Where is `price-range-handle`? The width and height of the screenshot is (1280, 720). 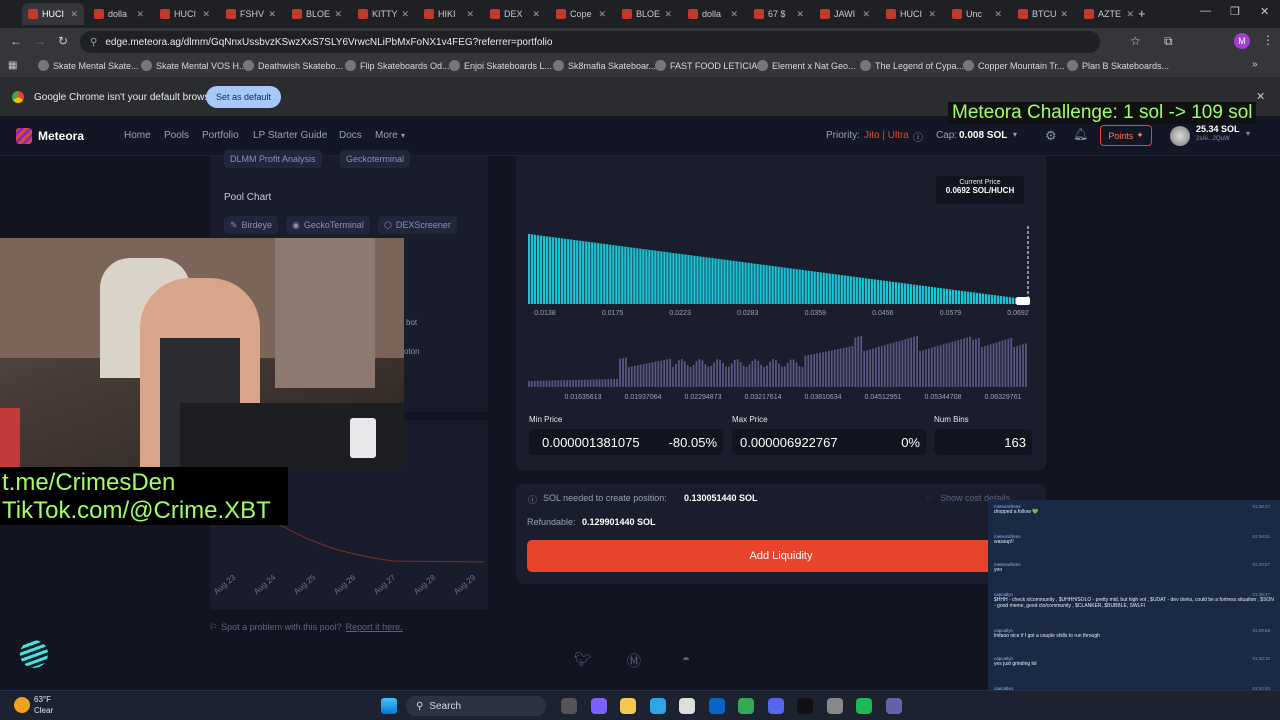 price-range-handle is located at coordinates (1023, 301).